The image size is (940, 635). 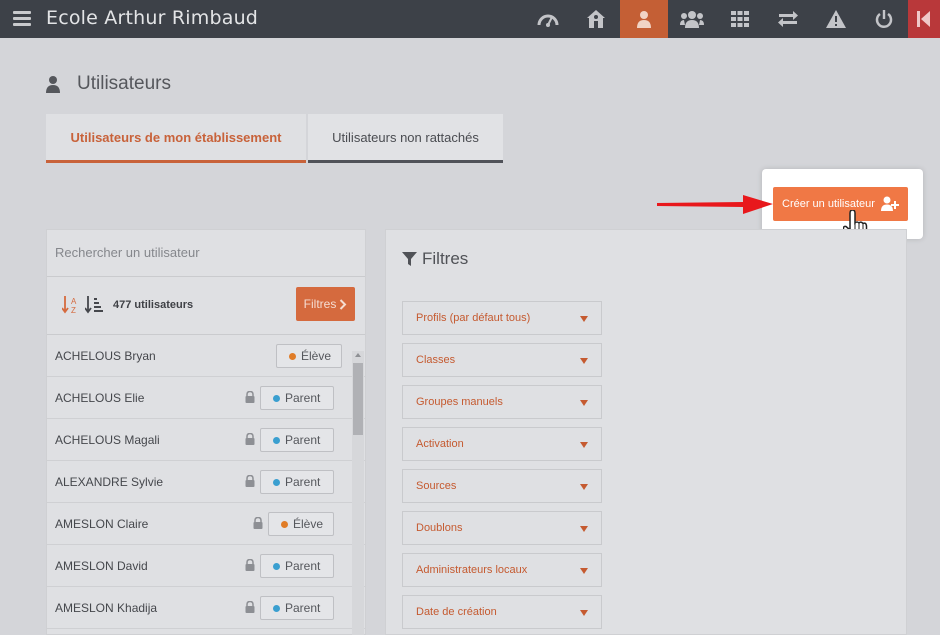 What do you see at coordinates (73, 310) in the screenshot?
I see `svg-text: Z` at bounding box center [73, 310].